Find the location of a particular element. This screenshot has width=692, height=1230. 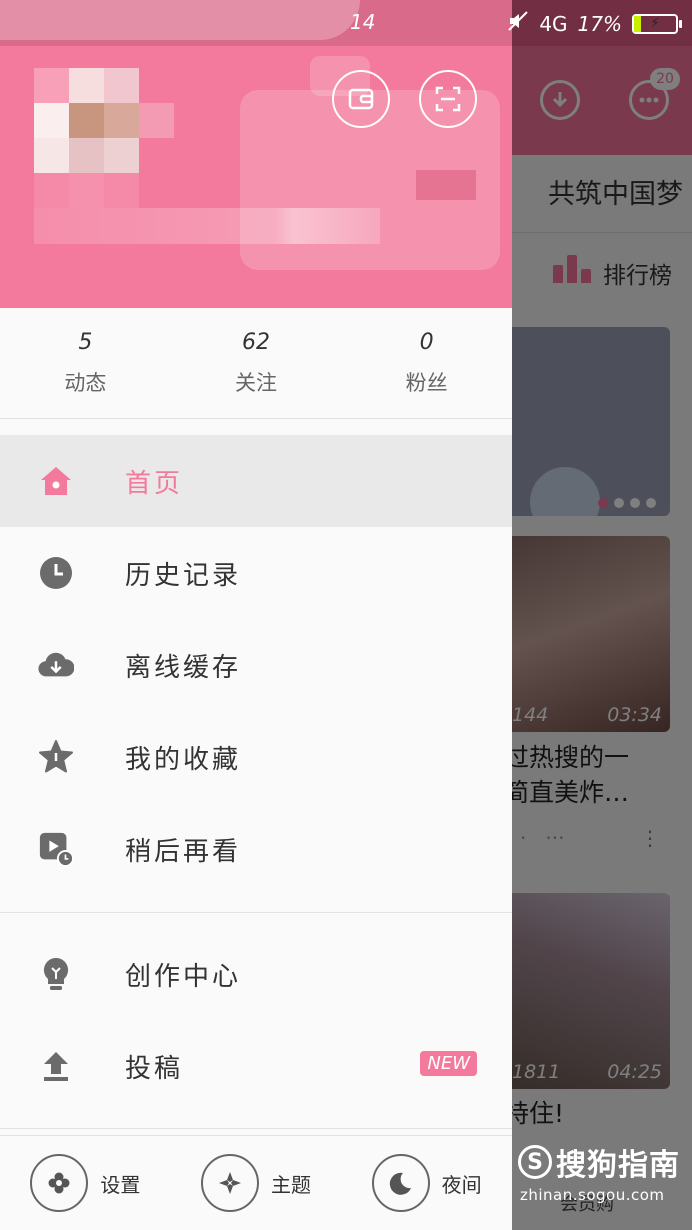

lightbulb-icon is located at coordinates (56, 974).